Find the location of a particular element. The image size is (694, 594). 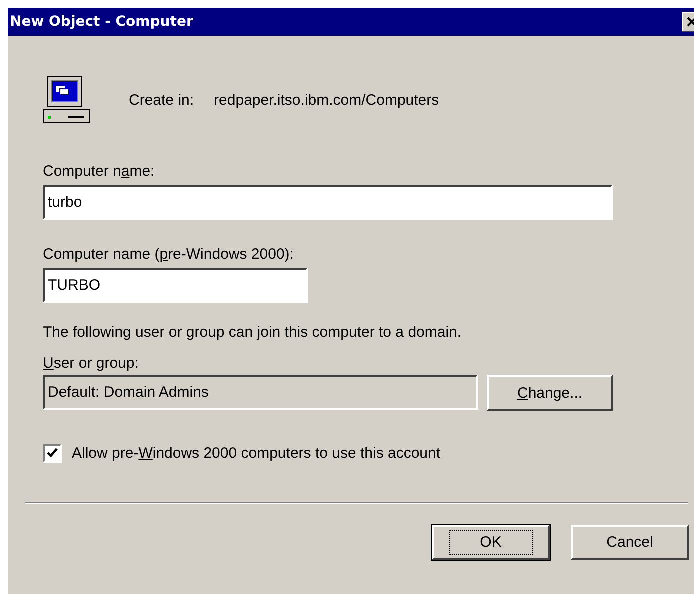

computer-icon is located at coordinates (67, 100).